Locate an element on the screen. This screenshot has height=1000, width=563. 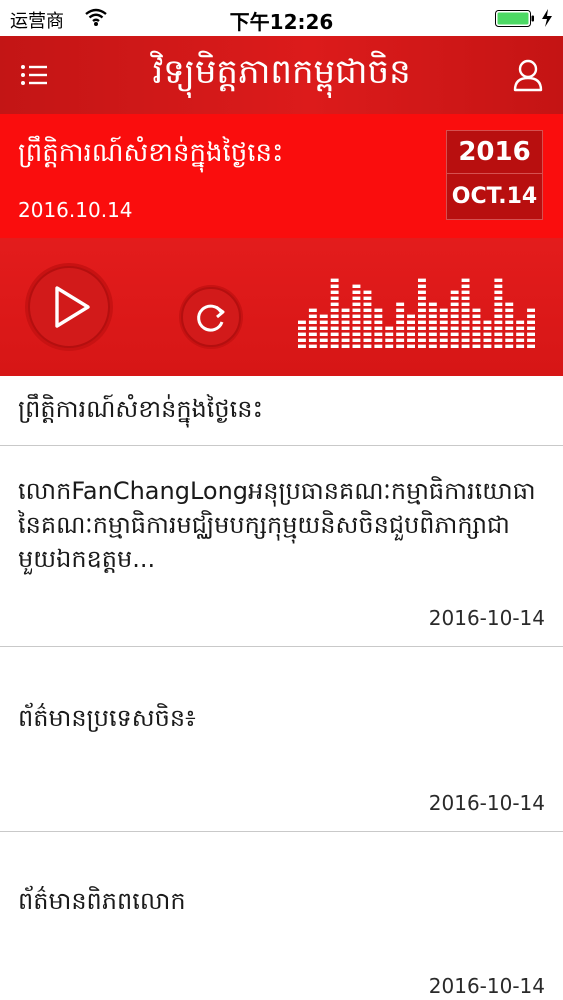
status-bar: 运营商 下午12:26 is located at coordinates (281, 18).